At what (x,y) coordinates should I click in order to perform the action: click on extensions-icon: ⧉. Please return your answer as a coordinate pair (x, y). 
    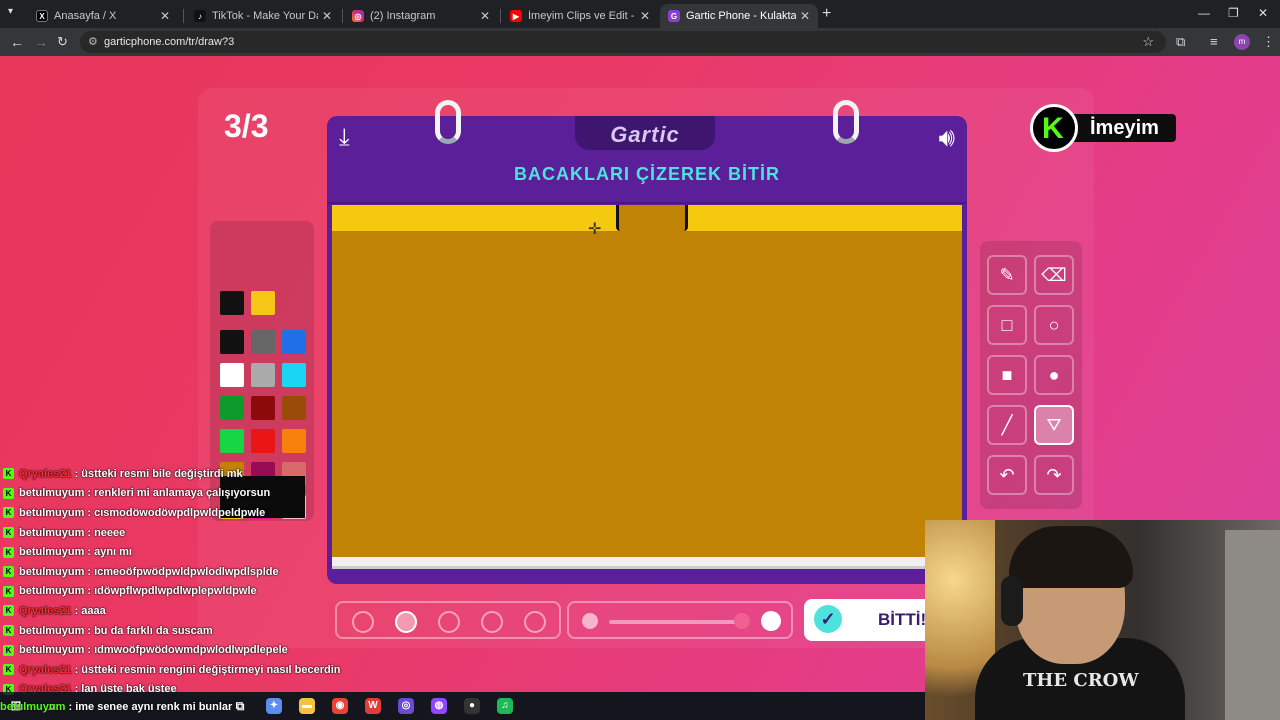
    Looking at the image, I should click on (1180, 42).